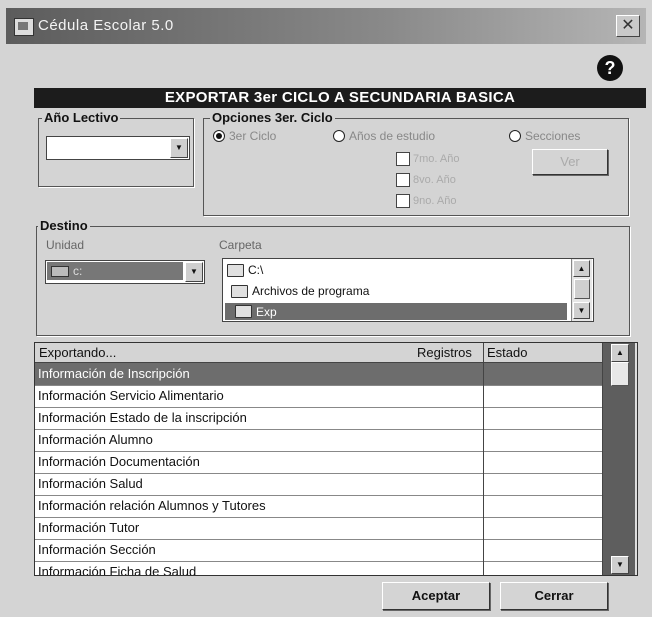 This screenshot has height=617, width=652. What do you see at coordinates (319, 374) in the screenshot?
I see `table-row: Información de Inscripción` at bounding box center [319, 374].